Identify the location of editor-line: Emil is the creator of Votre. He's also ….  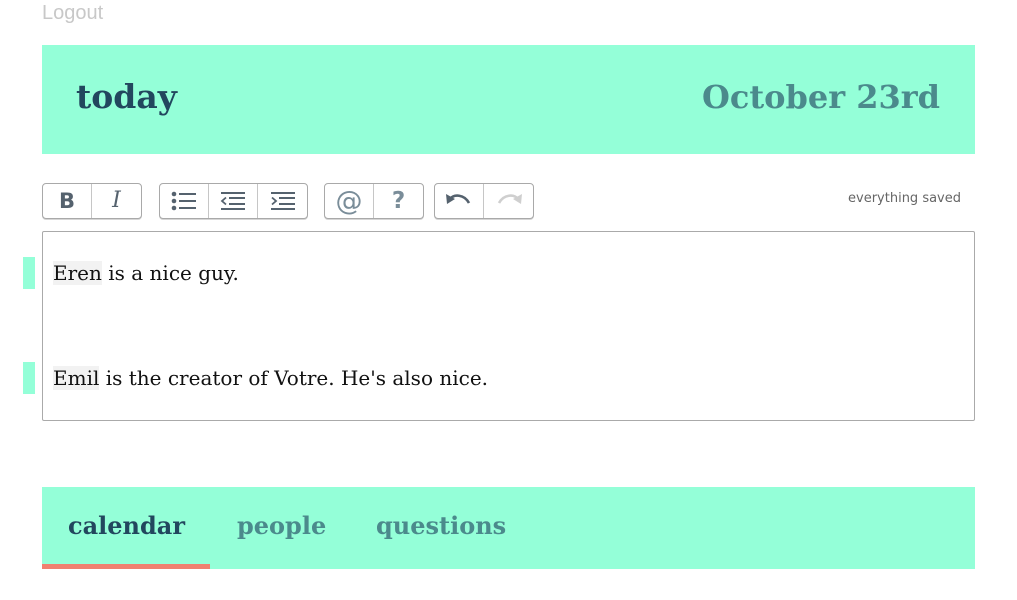
(270, 378).